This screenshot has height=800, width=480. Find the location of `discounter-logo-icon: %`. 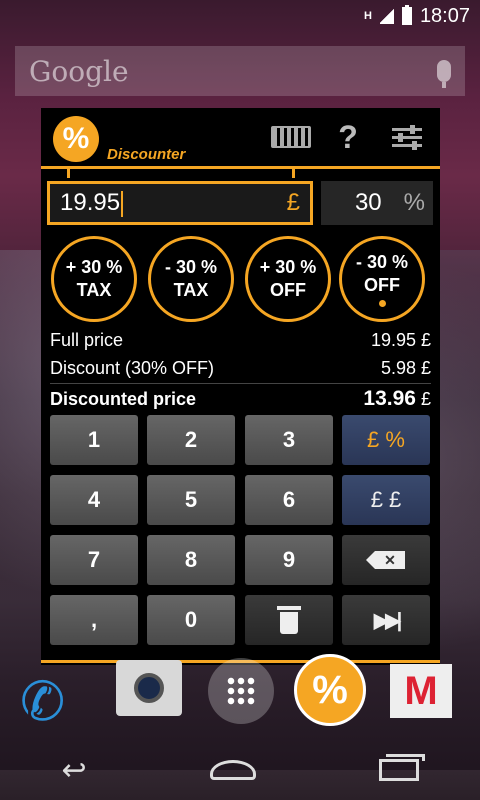

discounter-logo-icon: % is located at coordinates (76, 139).